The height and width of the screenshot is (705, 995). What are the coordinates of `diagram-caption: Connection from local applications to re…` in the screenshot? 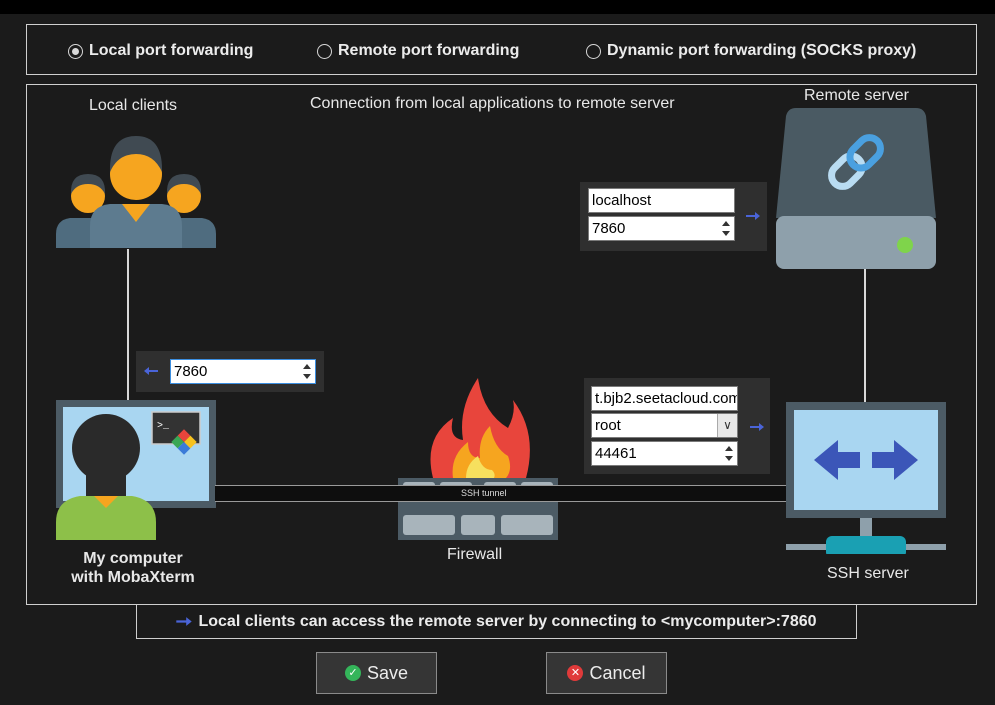 It's located at (492, 103).